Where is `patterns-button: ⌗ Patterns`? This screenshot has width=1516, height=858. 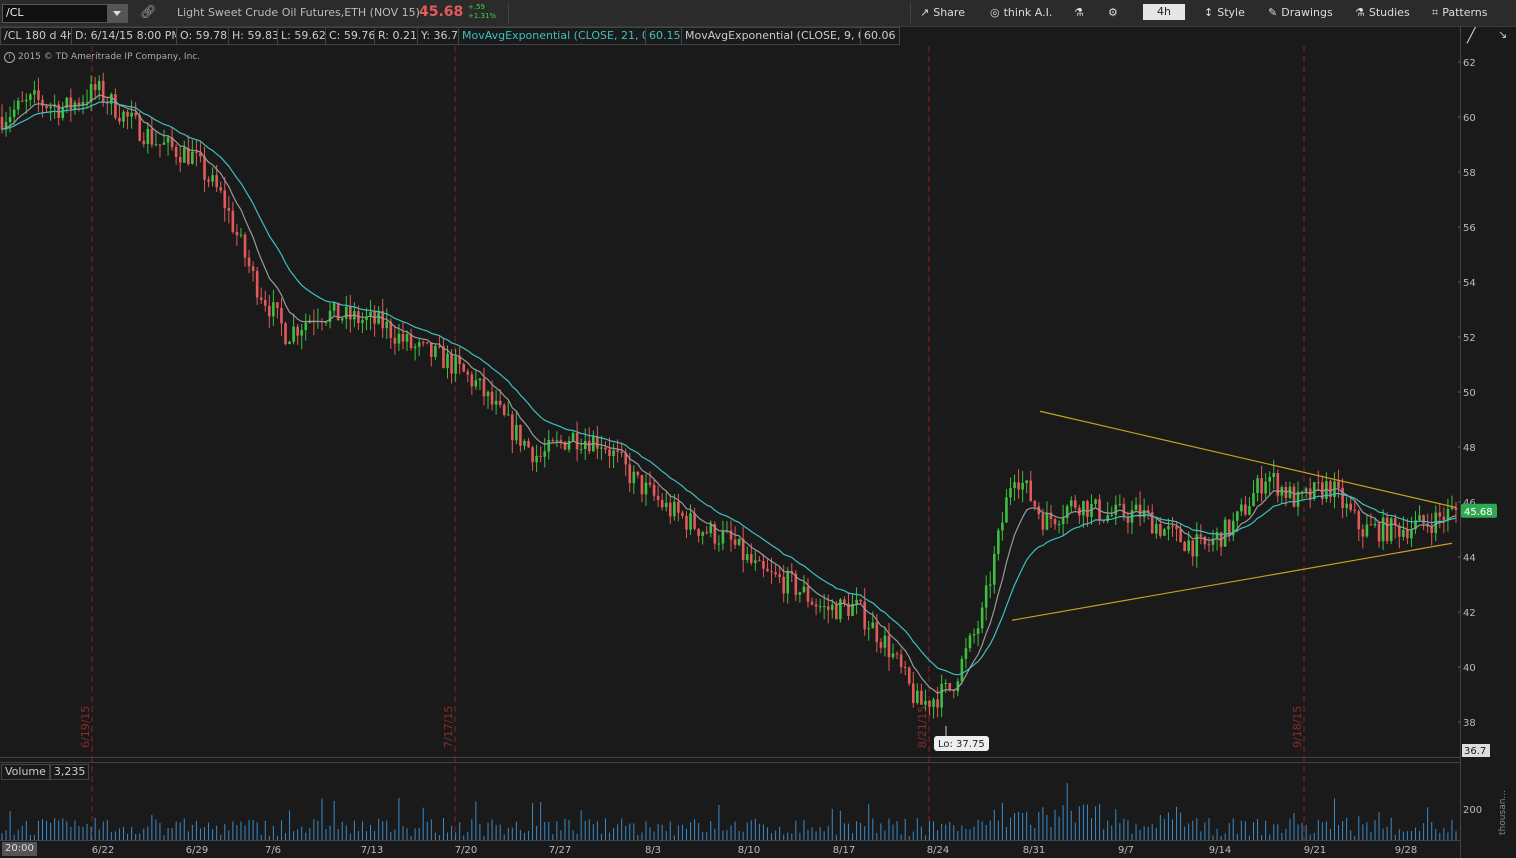
patterns-button: ⌗ Patterns is located at coordinates (1460, 13).